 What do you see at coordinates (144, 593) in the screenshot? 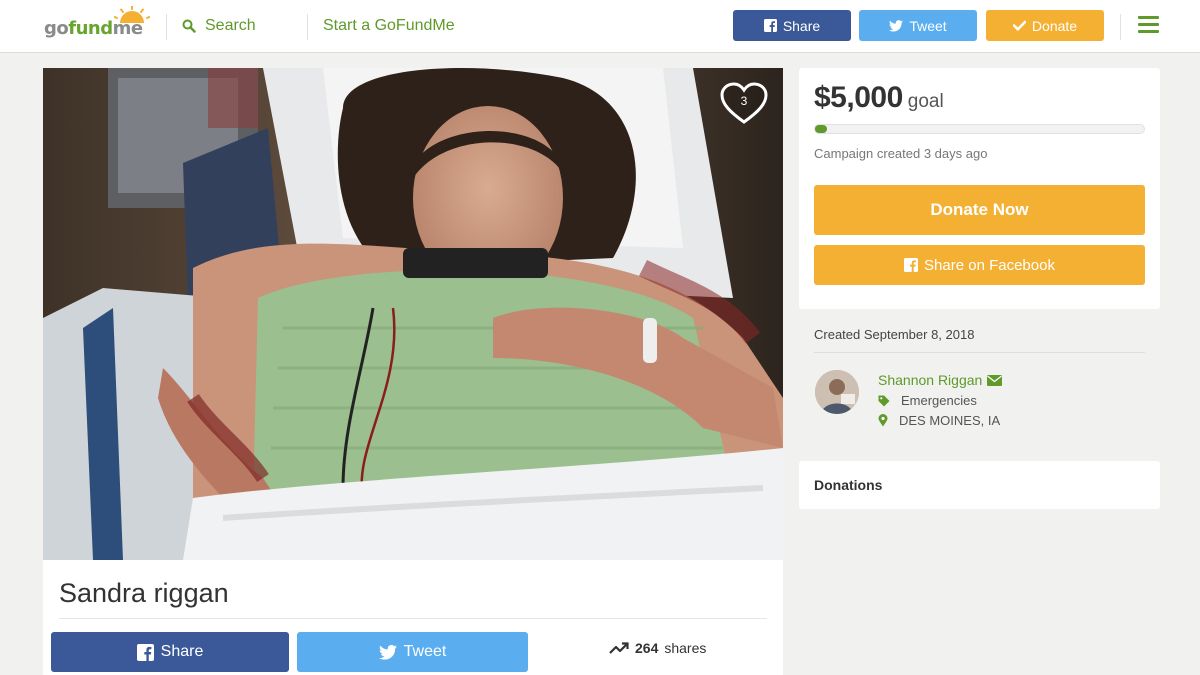
I see `campaign-title: Sandra riggan` at bounding box center [144, 593].